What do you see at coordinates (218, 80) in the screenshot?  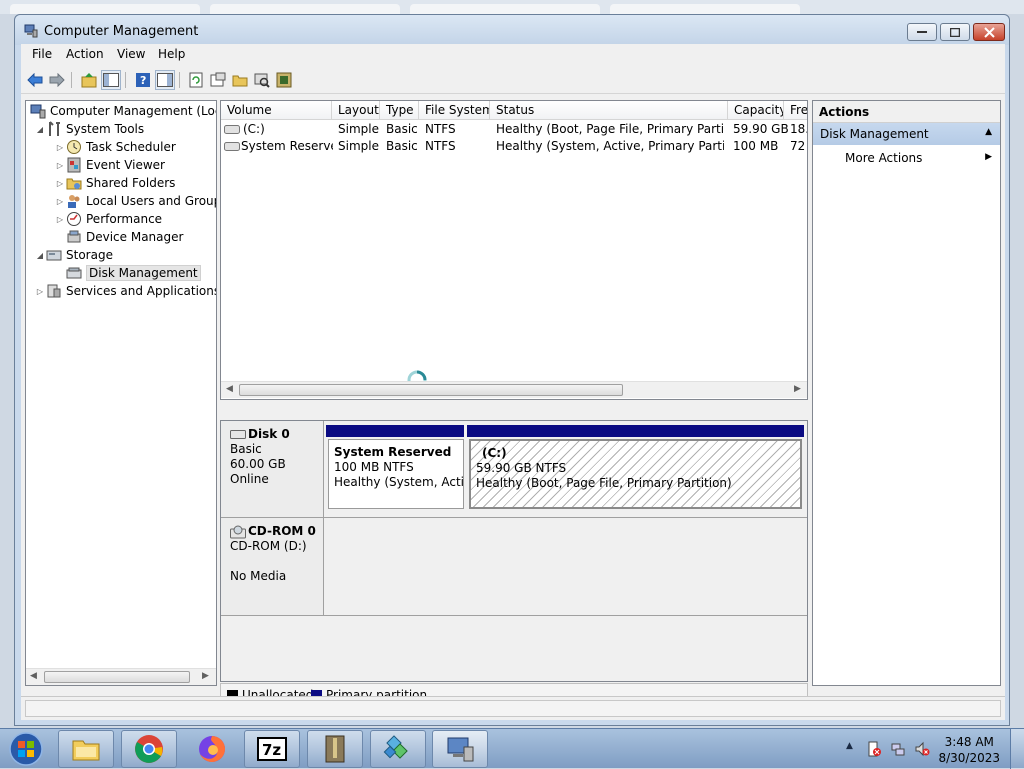 I see `properties-button` at bounding box center [218, 80].